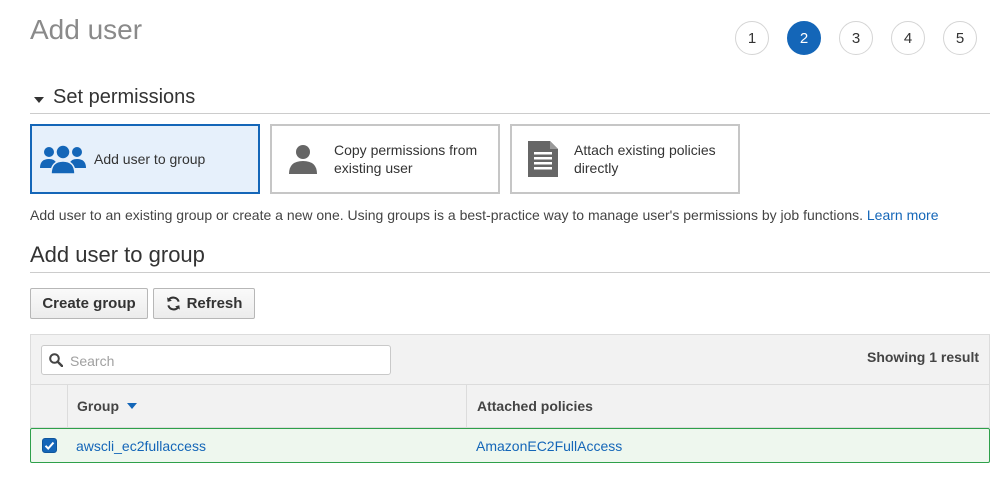  Describe the element at coordinates (124, 97) in the screenshot. I see `section-title: Set permissions` at that location.